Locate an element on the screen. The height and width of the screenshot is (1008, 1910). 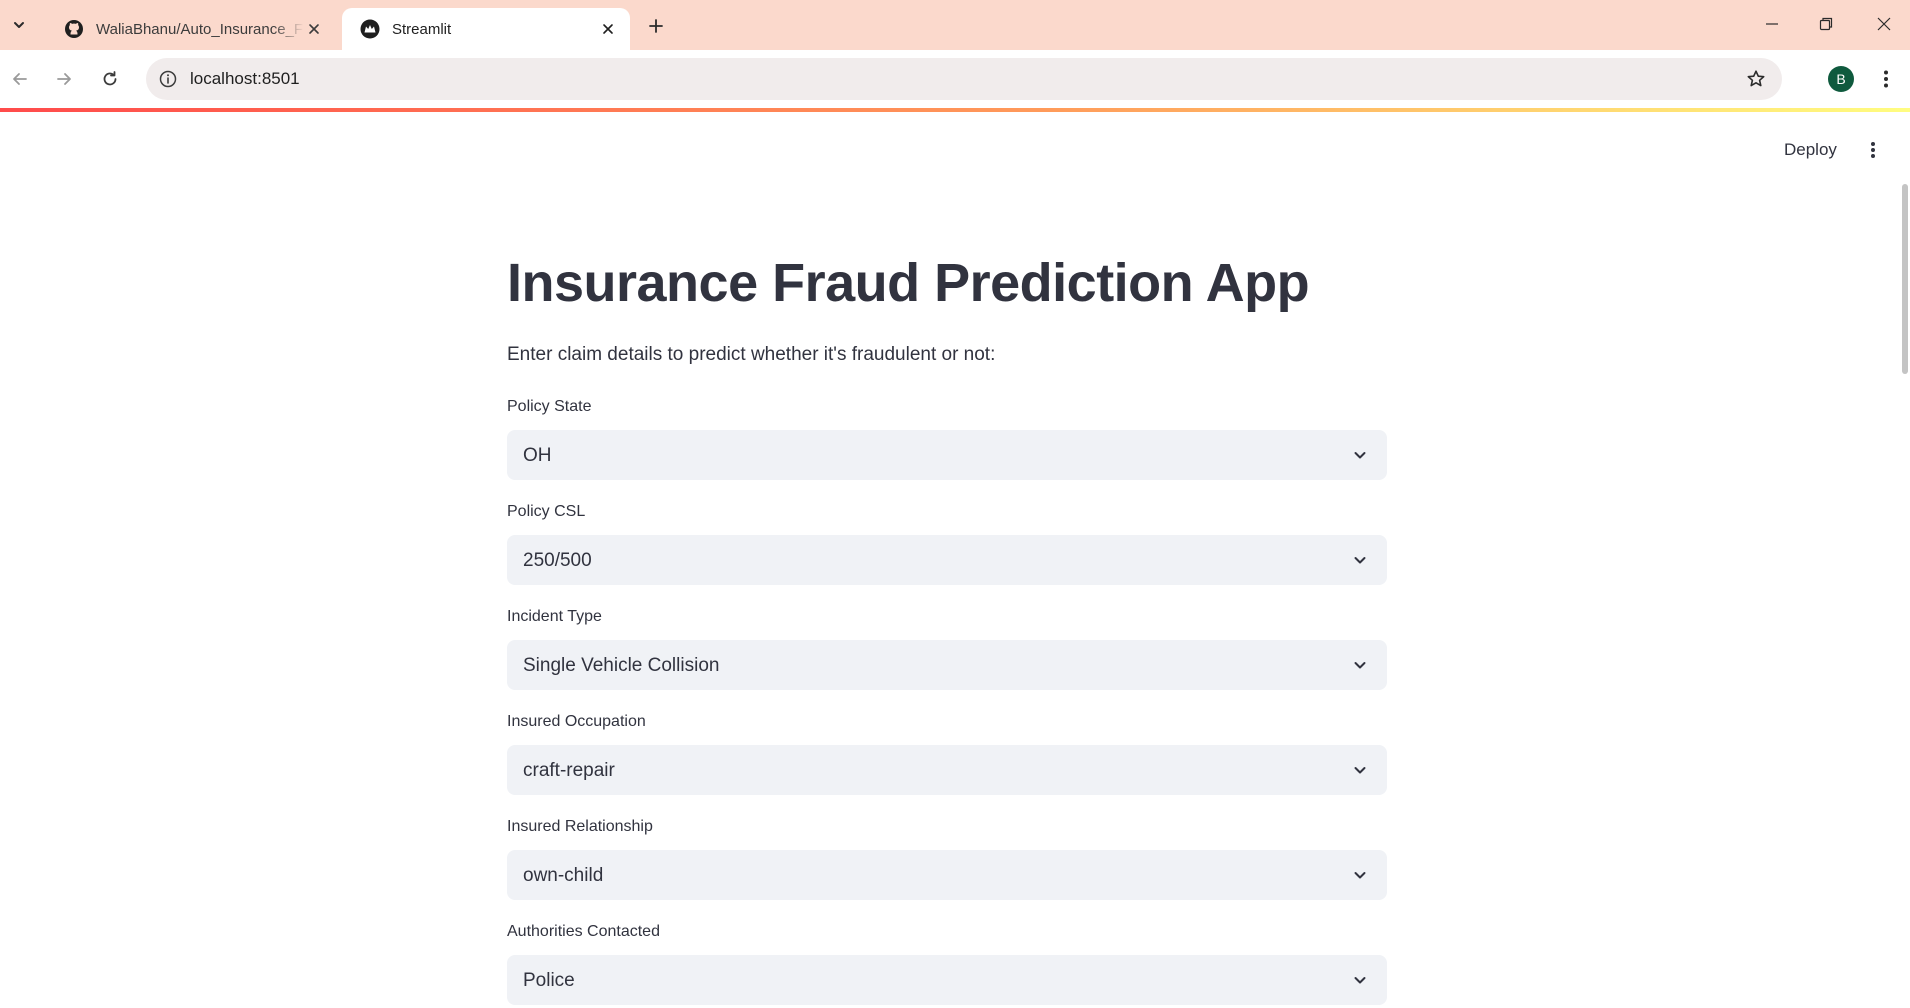
minimize-button is located at coordinates (1772, 24).